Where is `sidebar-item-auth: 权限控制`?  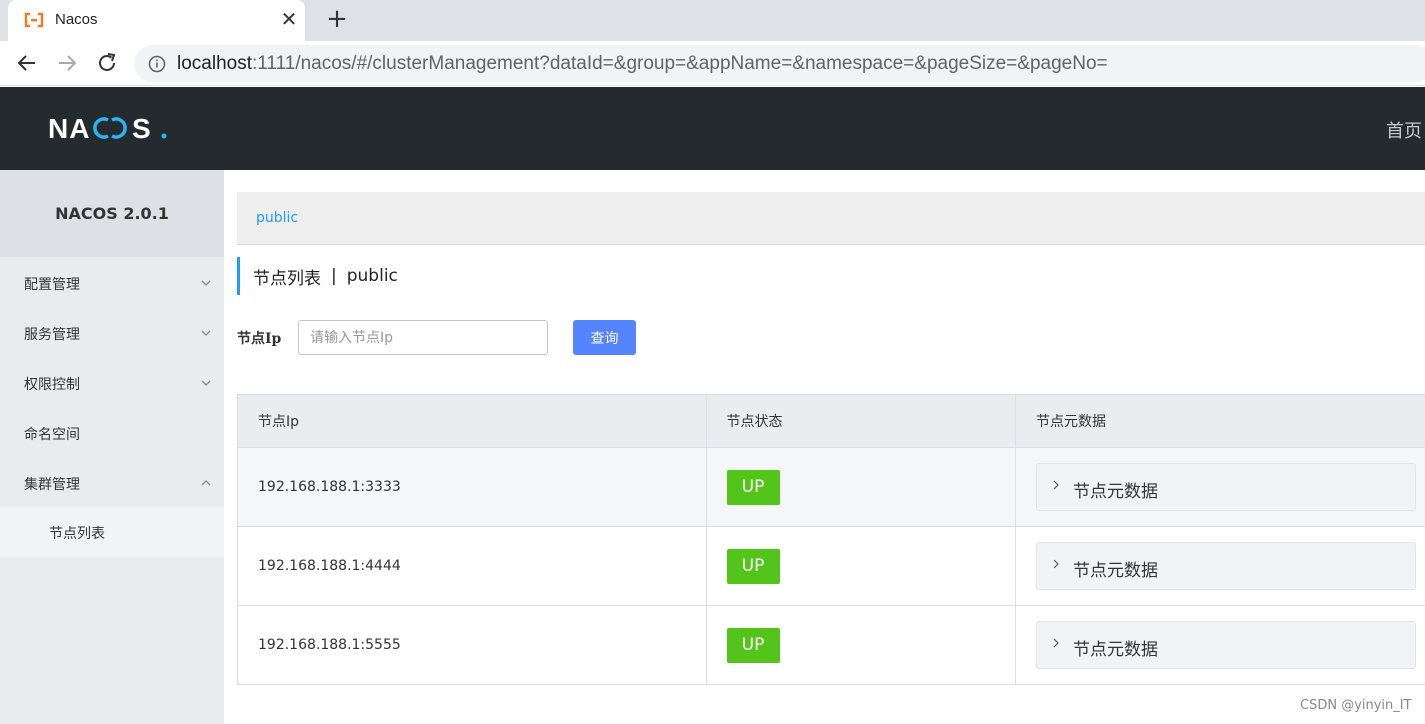 sidebar-item-auth: 权限控制 is located at coordinates (112, 384).